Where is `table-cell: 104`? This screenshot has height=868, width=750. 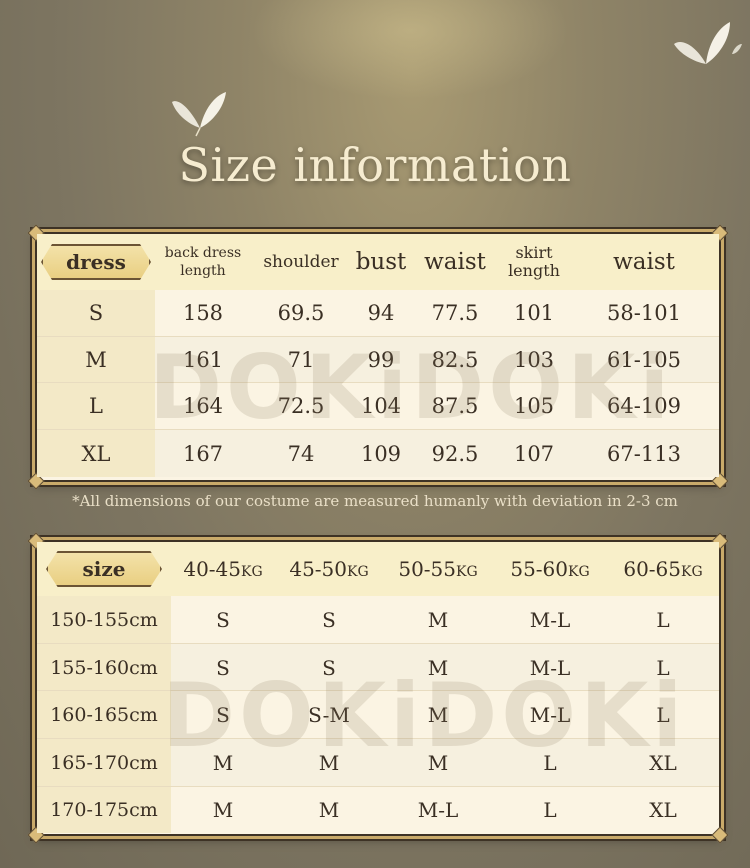
table-cell: 104 is located at coordinates (381, 406).